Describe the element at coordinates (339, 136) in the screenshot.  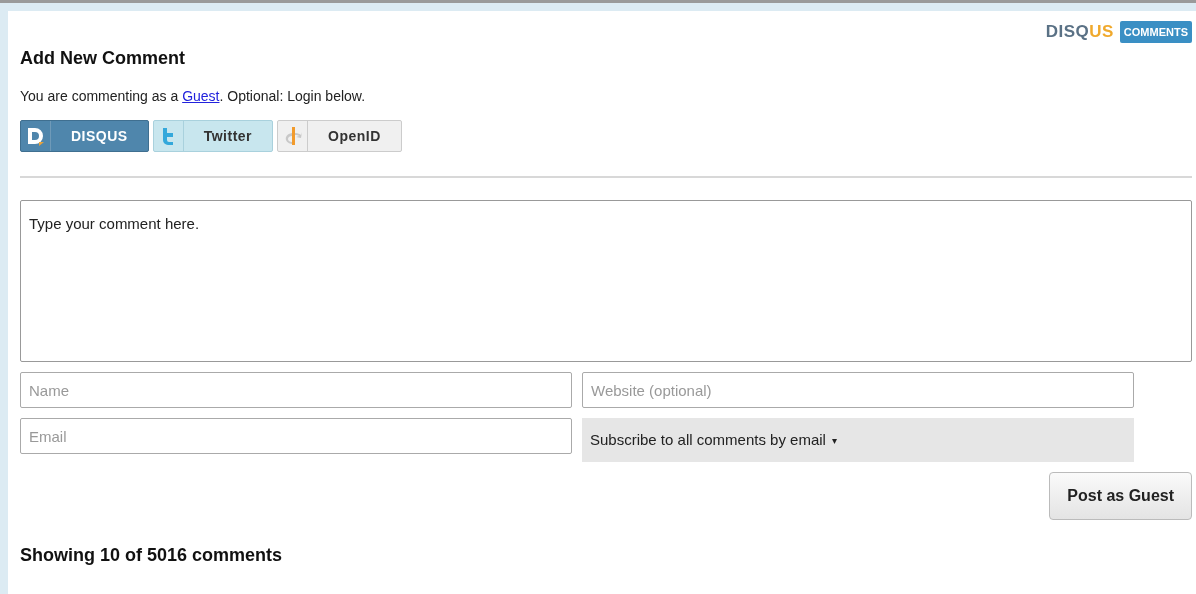
I see `login-button: OpenID` at that location.